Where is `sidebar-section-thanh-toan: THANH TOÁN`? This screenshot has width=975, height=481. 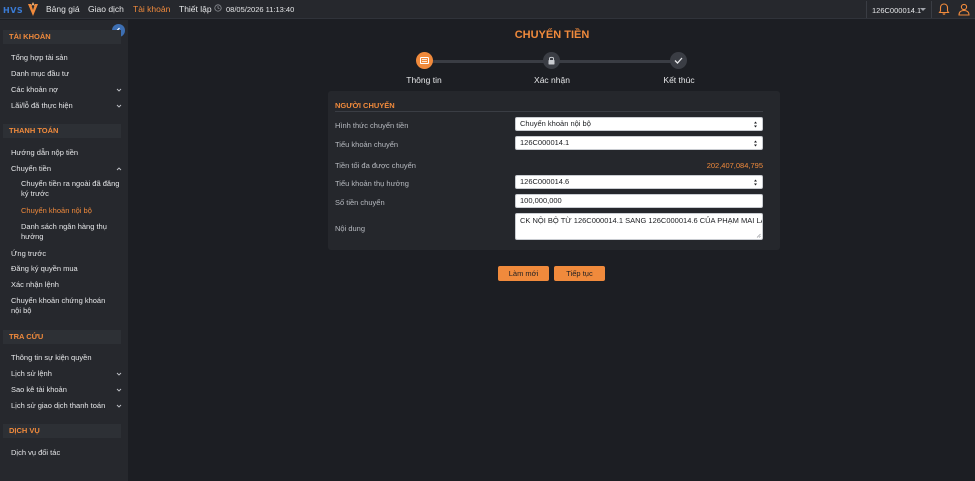
sidebar-section-thanh-toan: THANH TOÁN is located at coordinates (62, 131).